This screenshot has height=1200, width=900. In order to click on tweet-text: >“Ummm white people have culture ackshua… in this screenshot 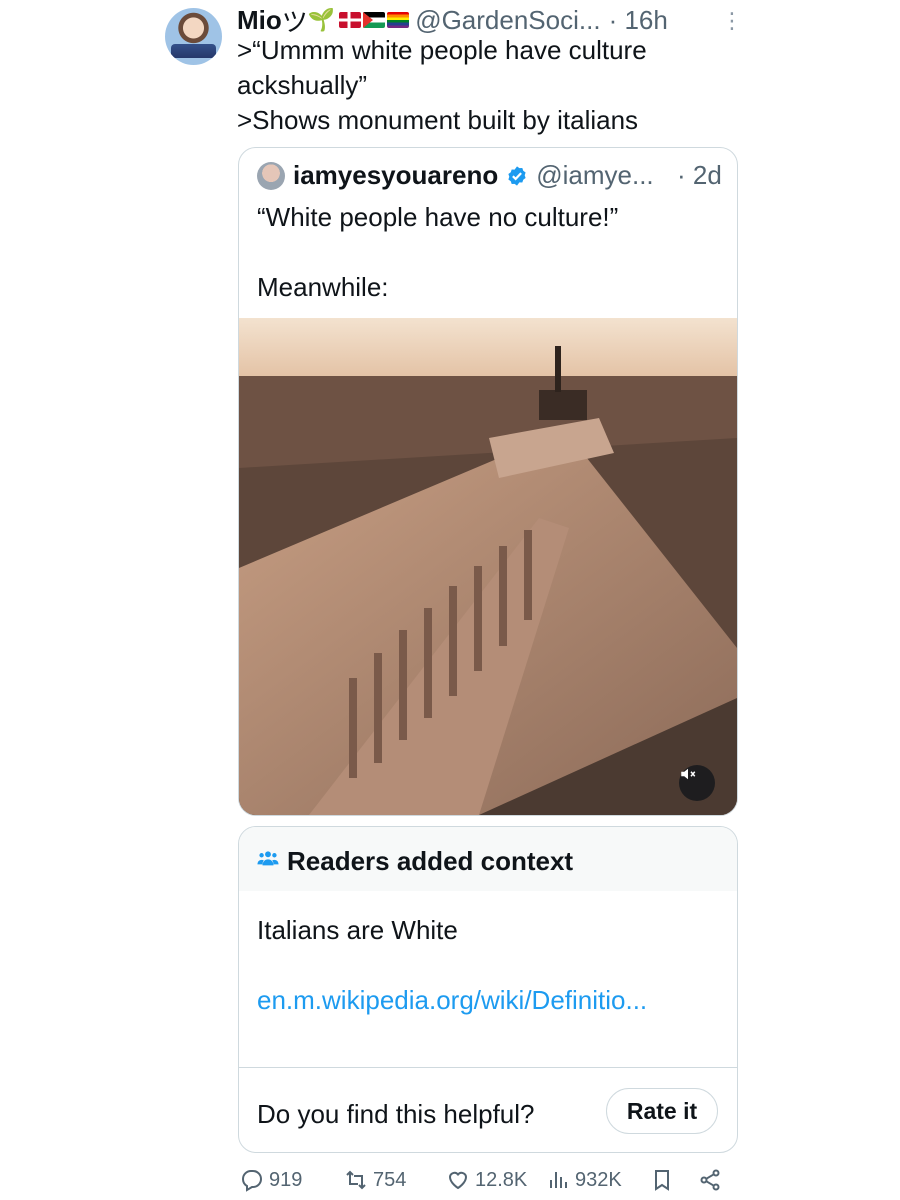, I will do `click(442, 85)`.